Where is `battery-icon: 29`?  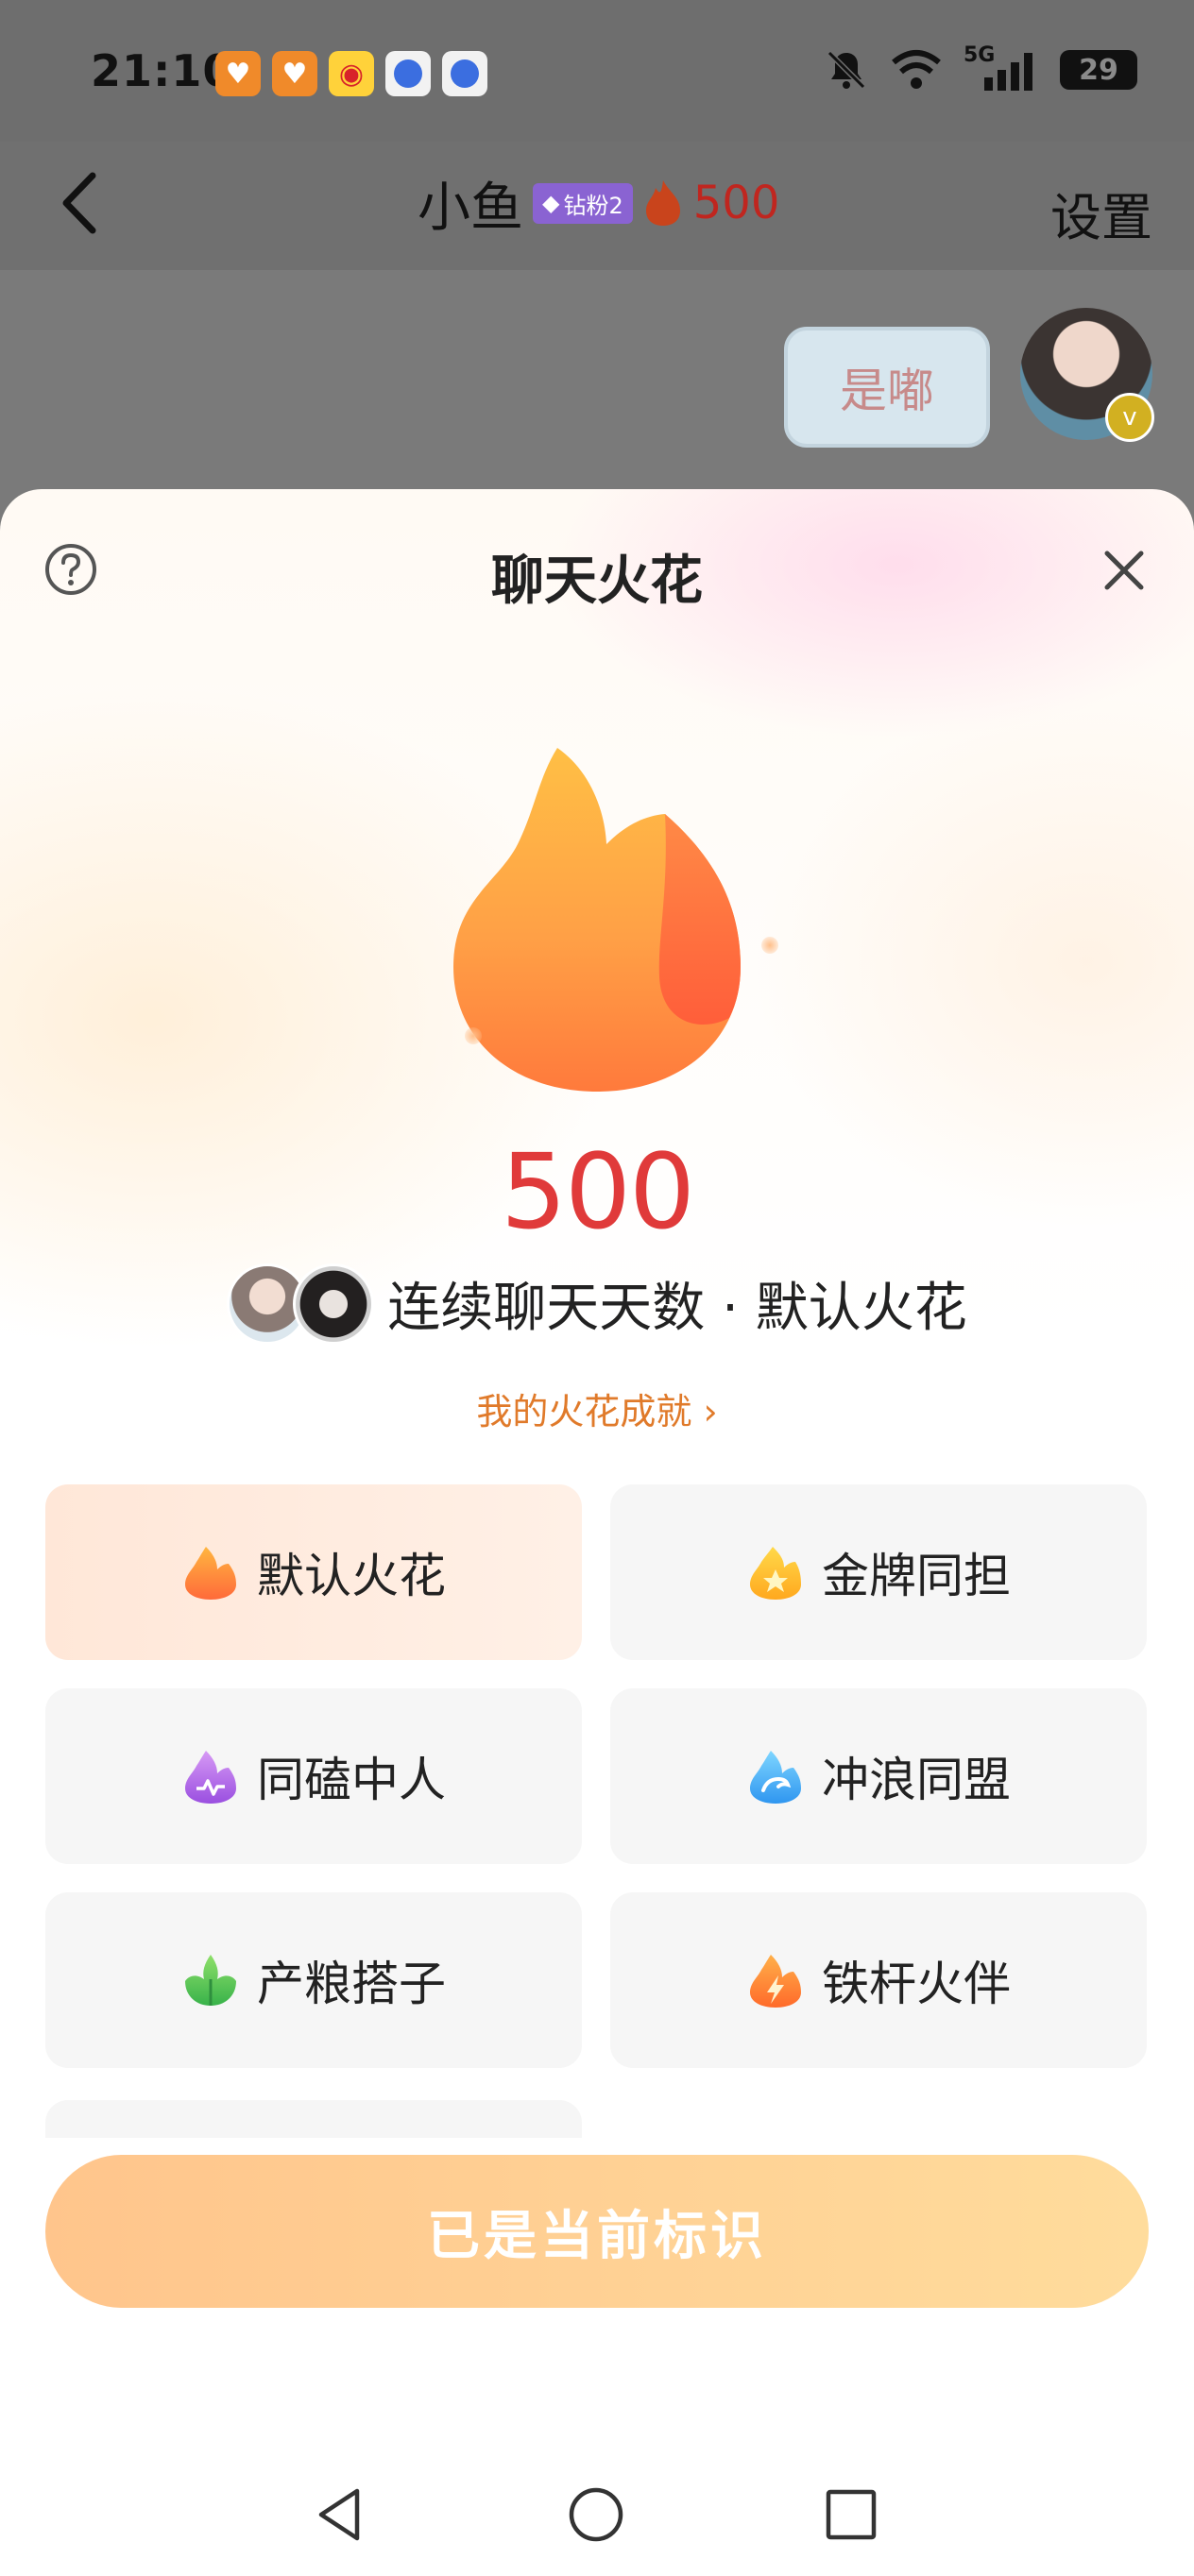
battery-icon: 29 is located at coordinates (1098, 70).